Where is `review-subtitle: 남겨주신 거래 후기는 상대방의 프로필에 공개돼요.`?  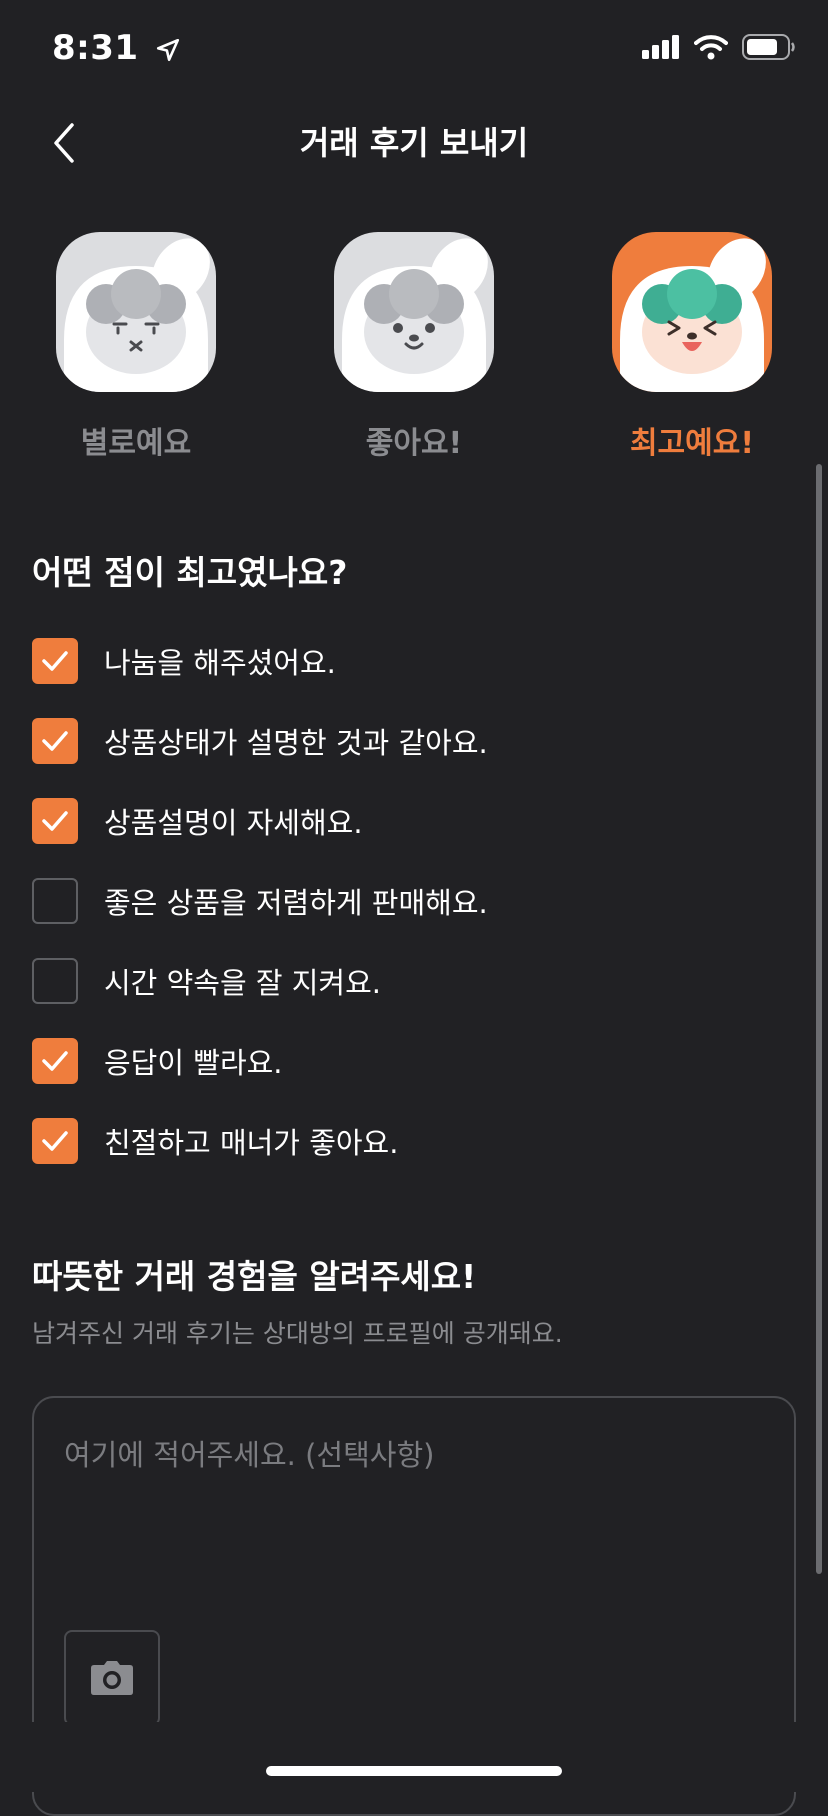
review-subtitle: 남겨주신 거래 후기는 상대방의 프로필에 공개돼요. is located at coordinates (297, 1333).